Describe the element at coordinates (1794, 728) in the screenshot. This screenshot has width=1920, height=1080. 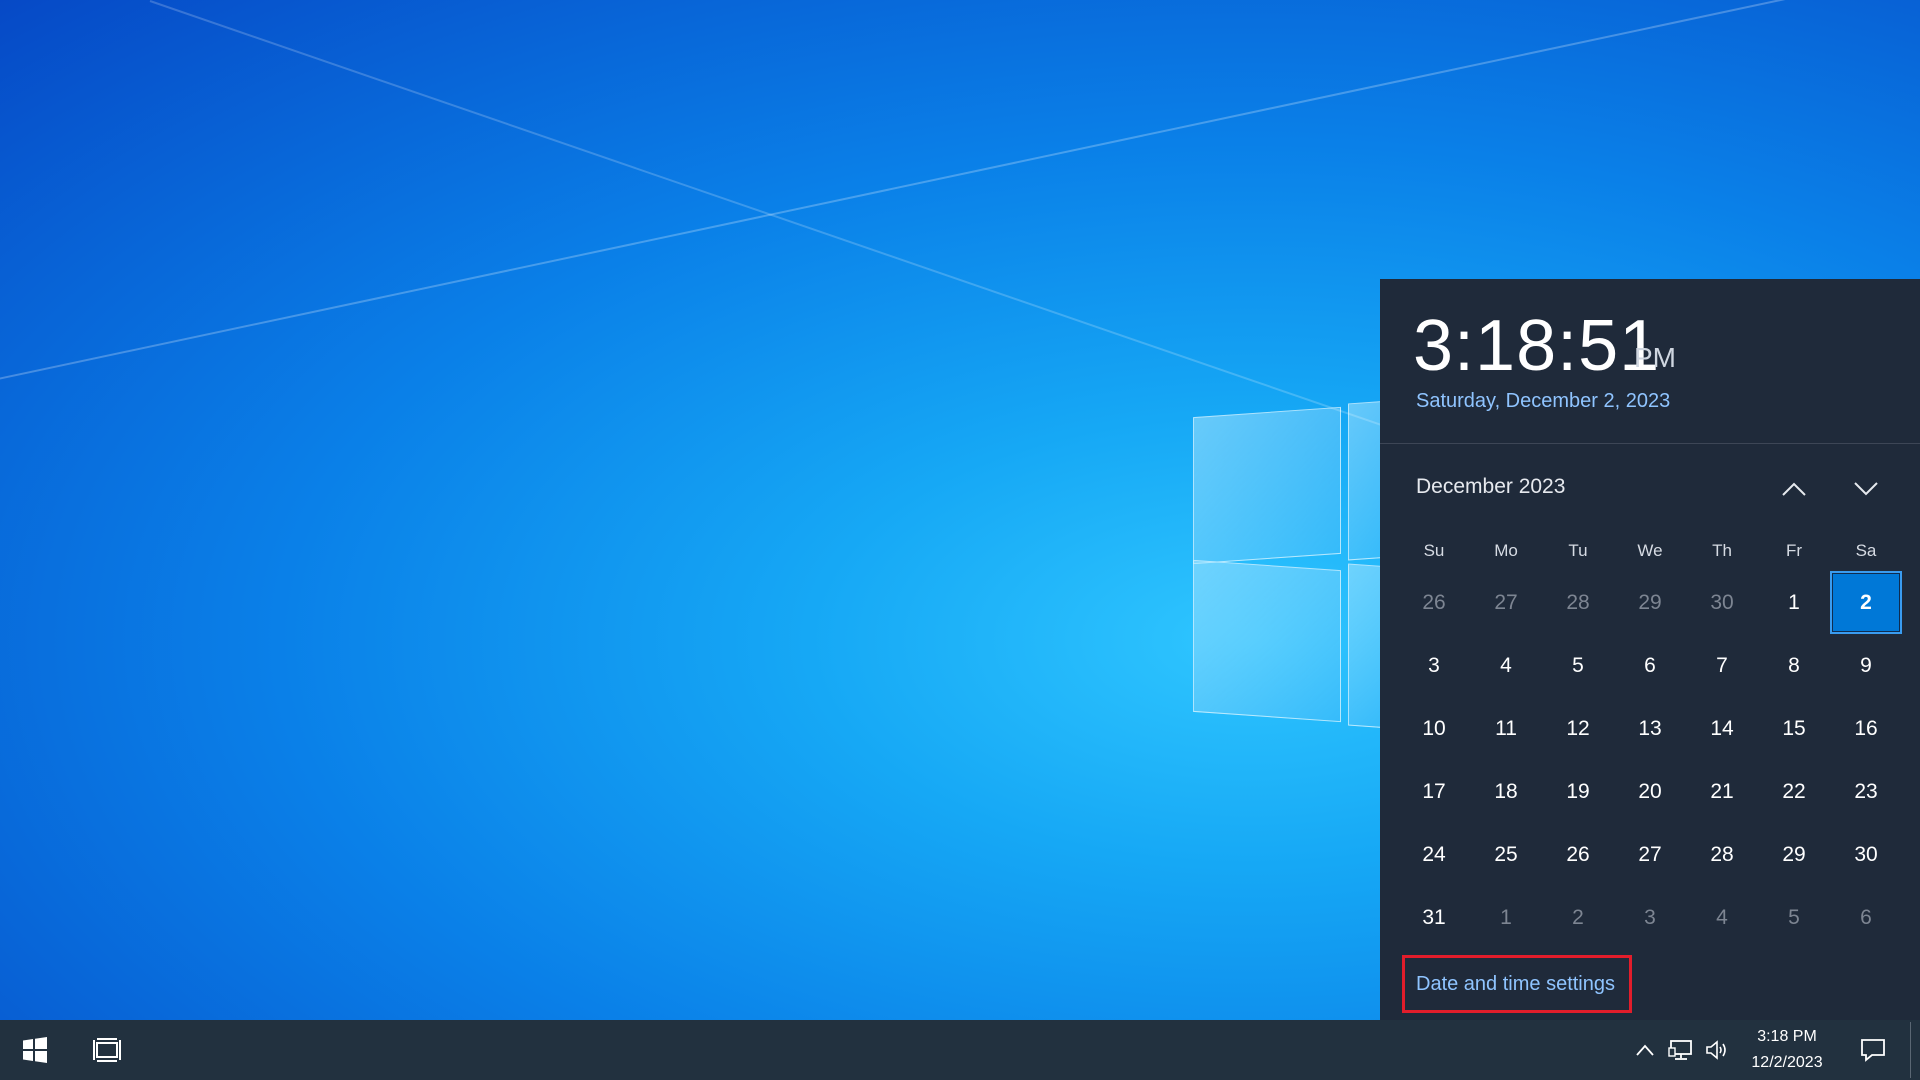
I see `calendar-day: 15` at that location.